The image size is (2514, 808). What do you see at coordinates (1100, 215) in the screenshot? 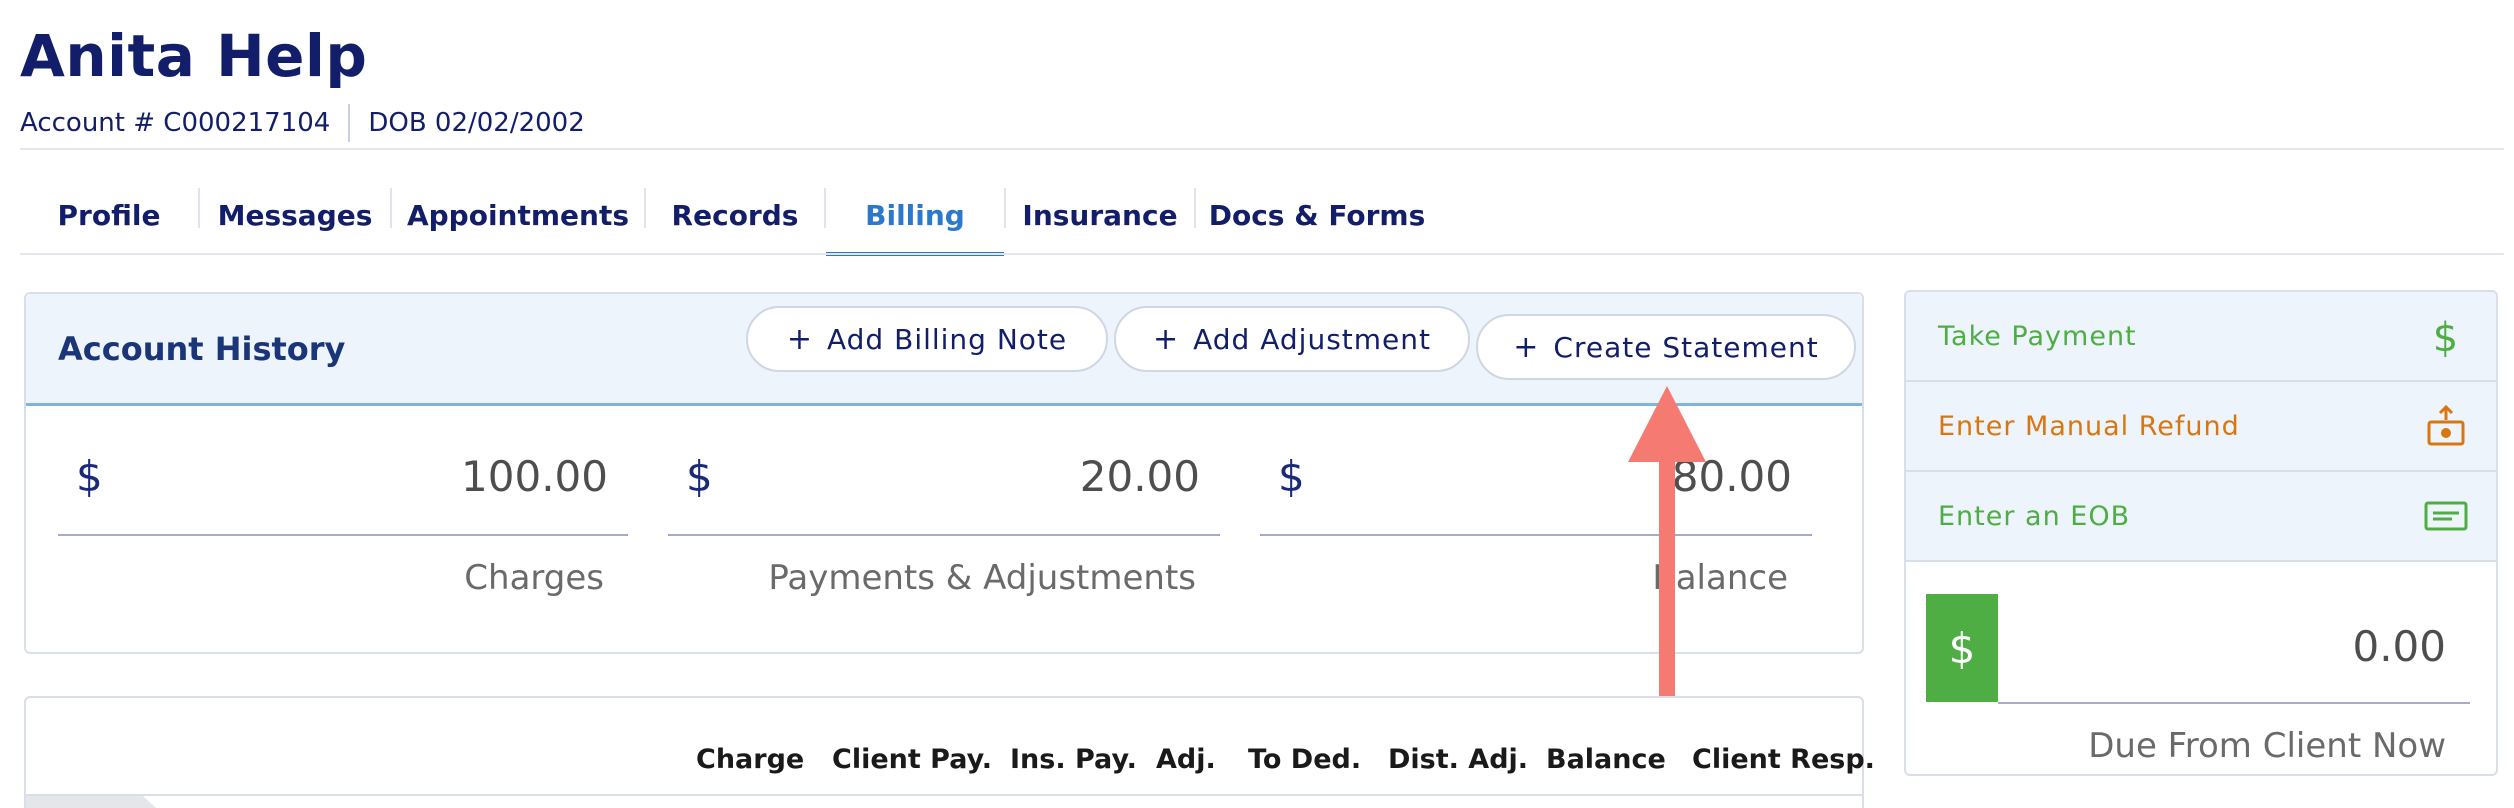
I see `tab-insurance: Insurance` at bounding box center [1100, 215].